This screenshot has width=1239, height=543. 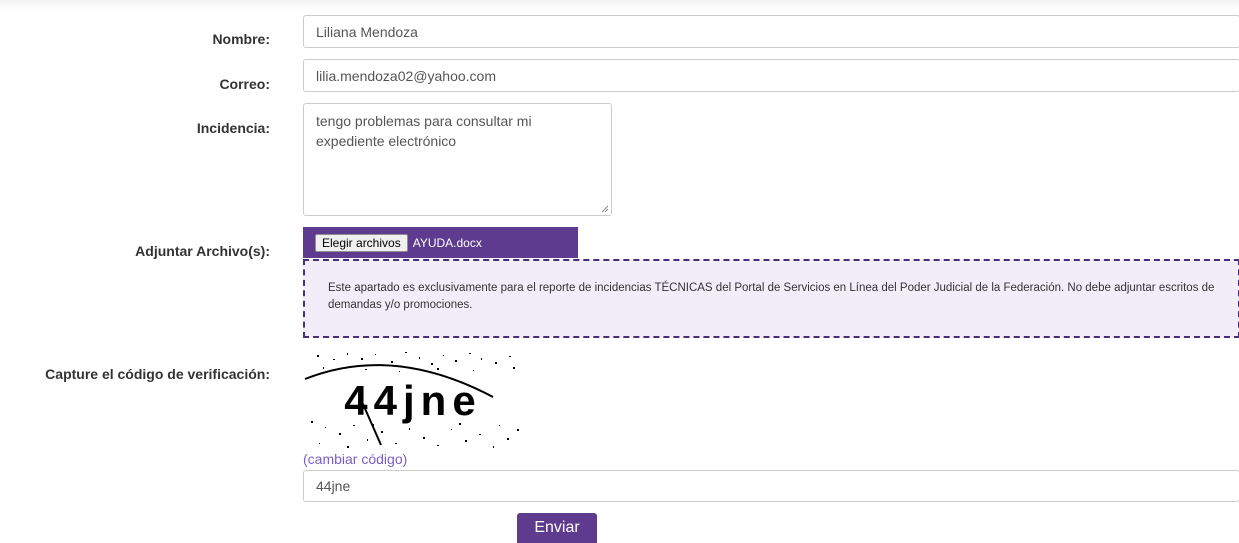 I want to click on top-shadow, so click(x=619, y=5).